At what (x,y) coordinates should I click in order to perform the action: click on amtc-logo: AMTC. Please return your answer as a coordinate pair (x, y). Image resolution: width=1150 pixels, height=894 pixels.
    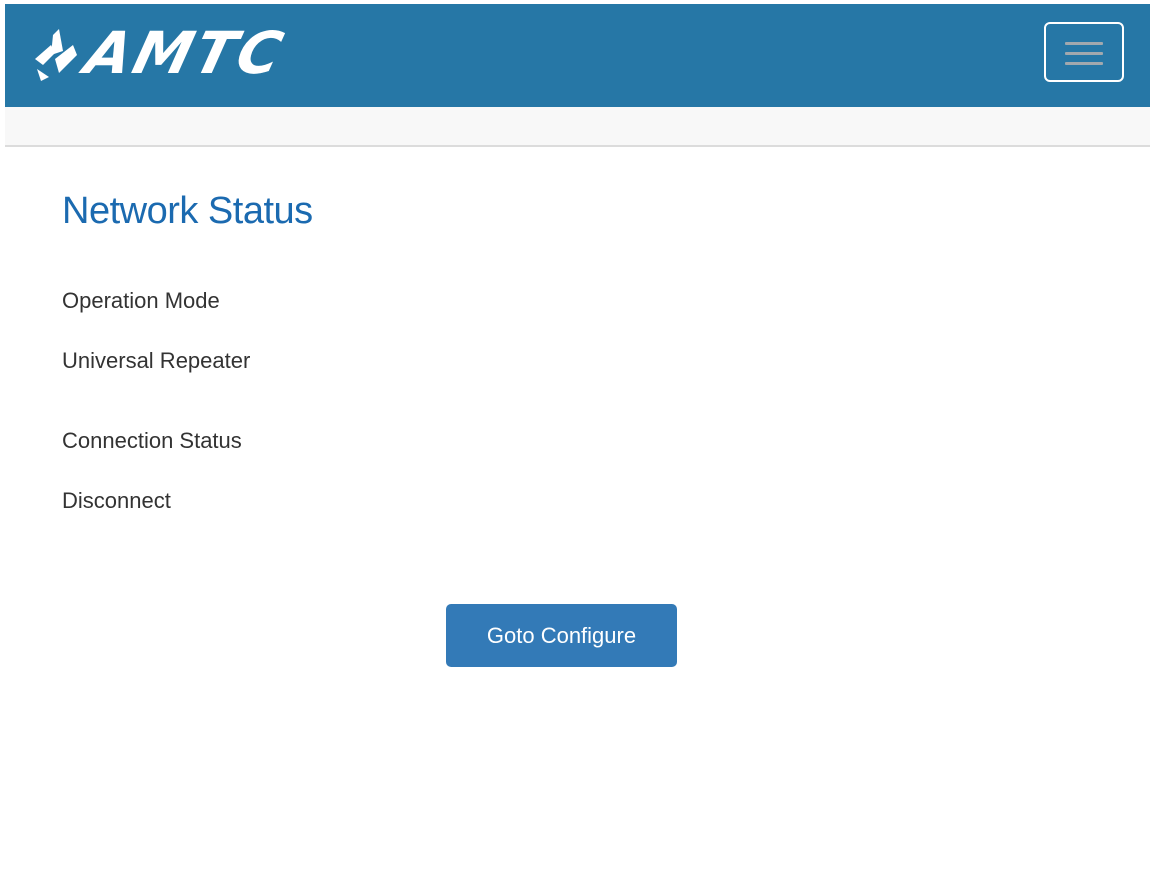
    Looking at the image, I should click on (160, 53).